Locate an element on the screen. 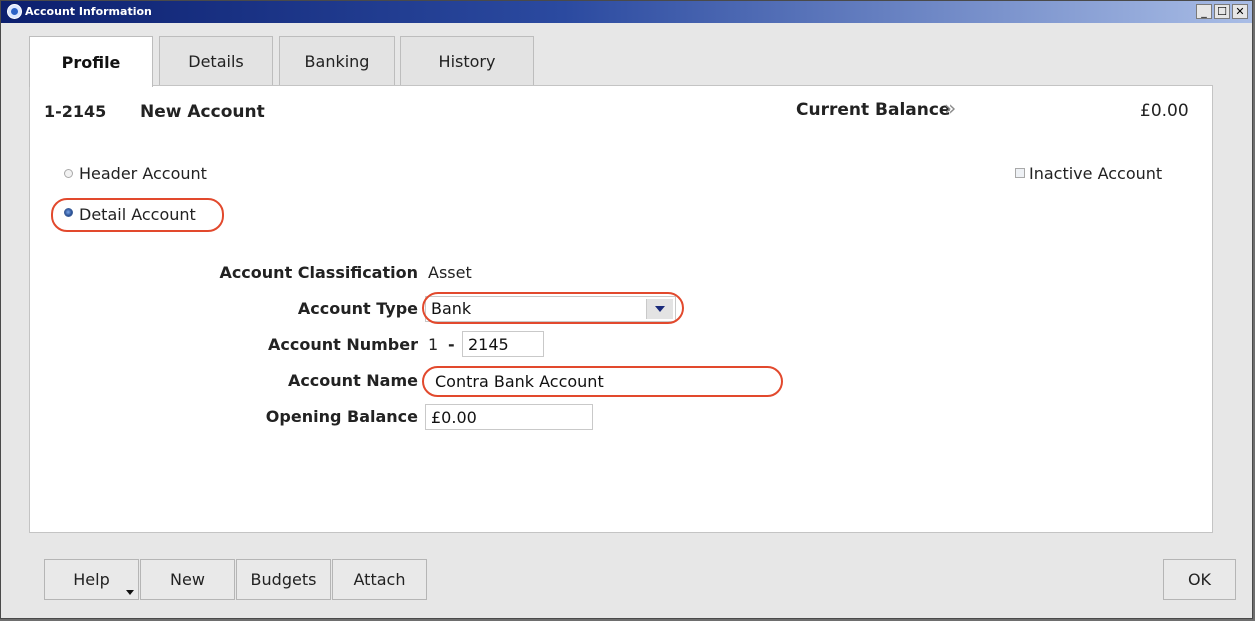  account-type-label: Account Type is located at coordinates (357, 308).